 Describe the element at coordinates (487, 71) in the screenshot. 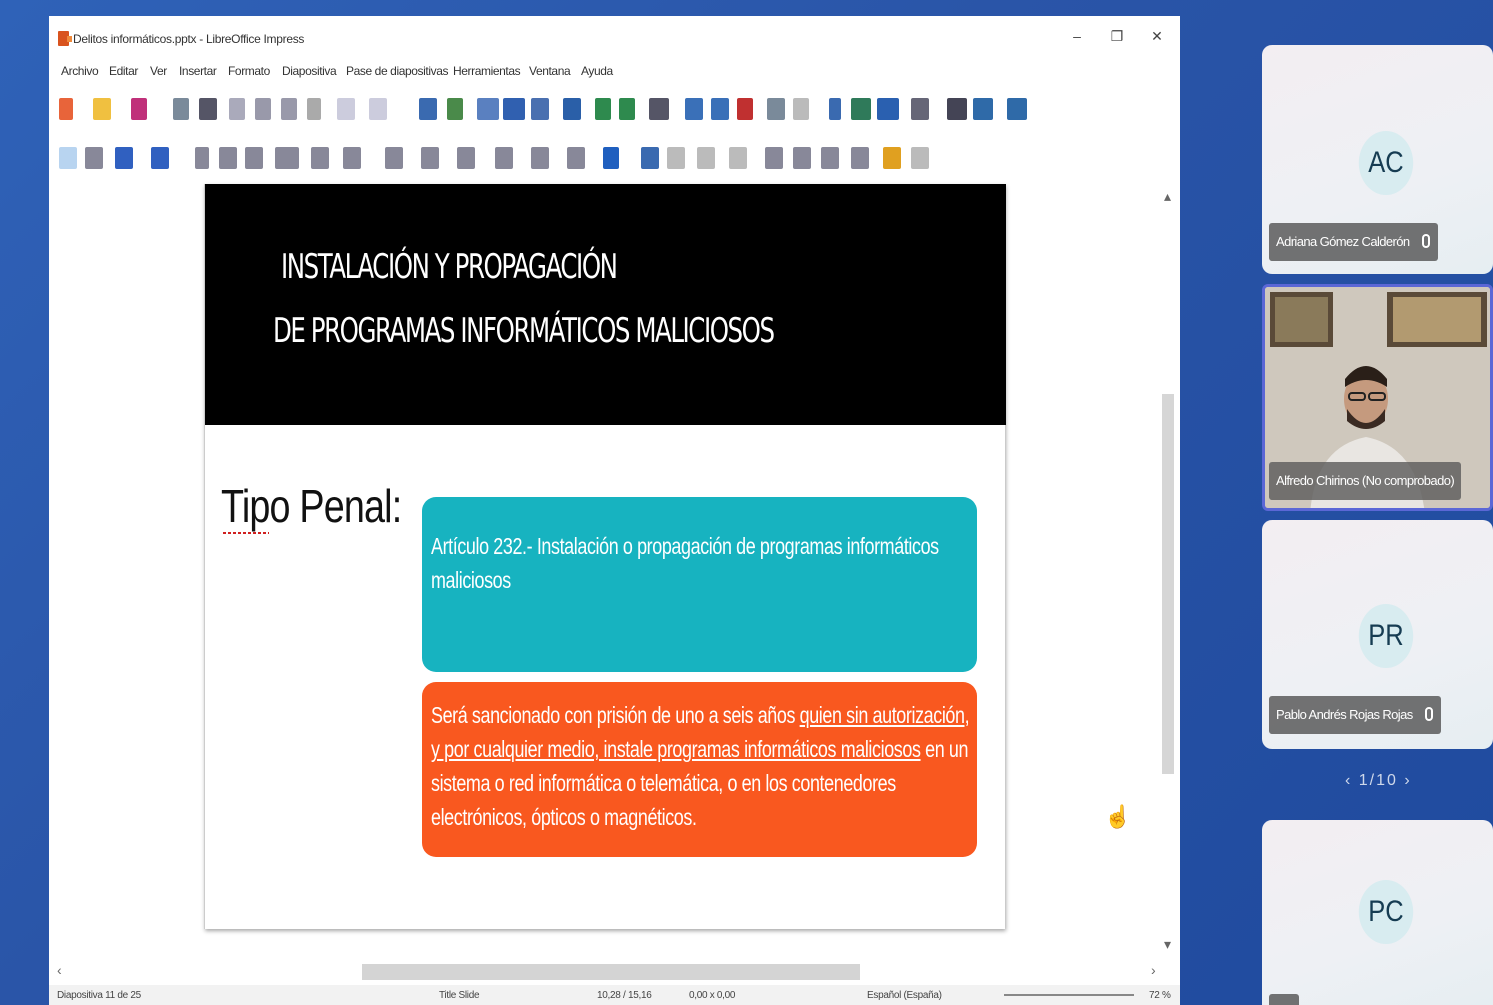

I see `menu-herramientas: Herramientas` at that location.